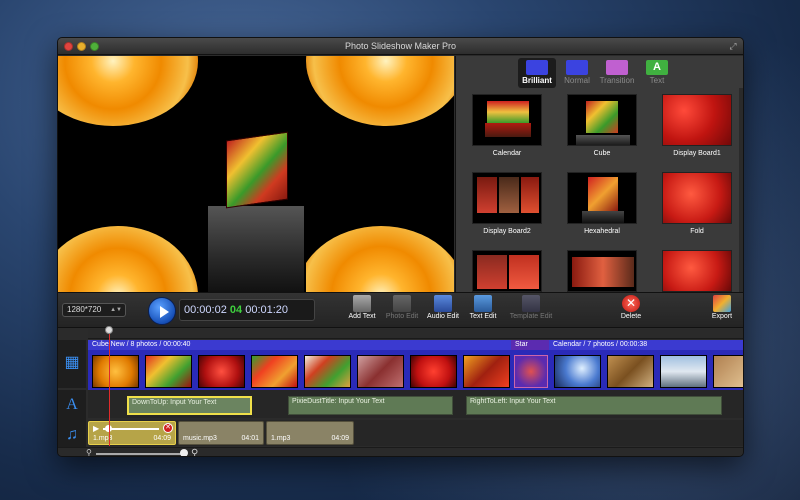 Image resolution: width=800 pixels, height=500 pixels. Describe the element at coordinates (94, 46) in the screenshot. I see `zoom-window-button` at that location.